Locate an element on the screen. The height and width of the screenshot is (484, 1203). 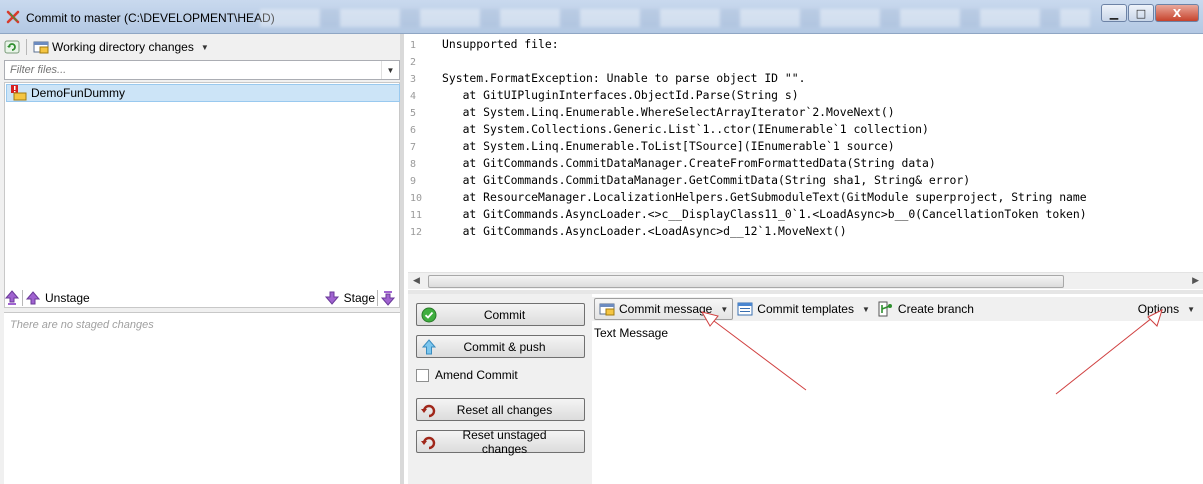
filter-files-input is located at coordinates (192, 70).